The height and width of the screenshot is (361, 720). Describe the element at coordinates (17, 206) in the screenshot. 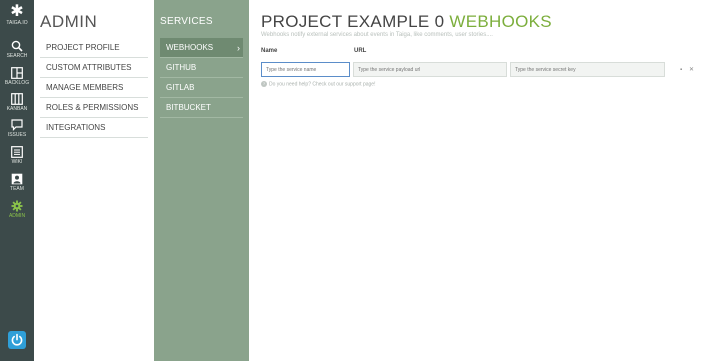

I see `gear-icon` at that location.